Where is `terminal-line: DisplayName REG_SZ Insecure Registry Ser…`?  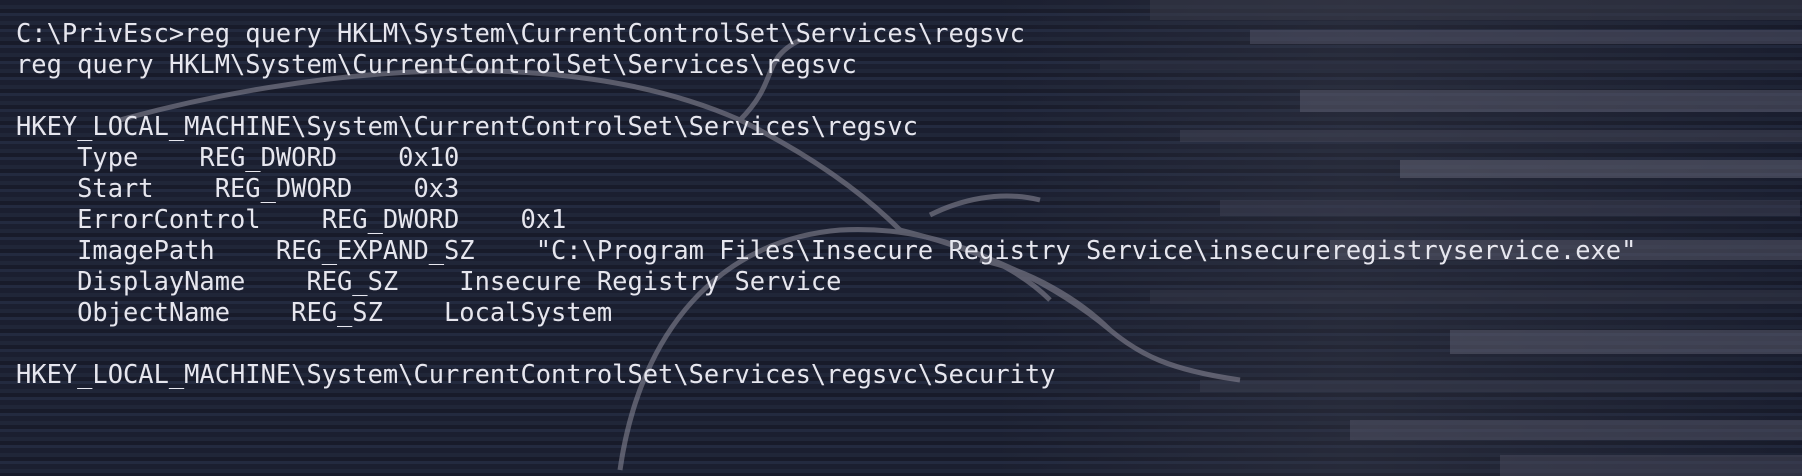
terminal-line: DisplayName REG_SZ Insecure Registry Ser… is located at coordinates (429, 281).